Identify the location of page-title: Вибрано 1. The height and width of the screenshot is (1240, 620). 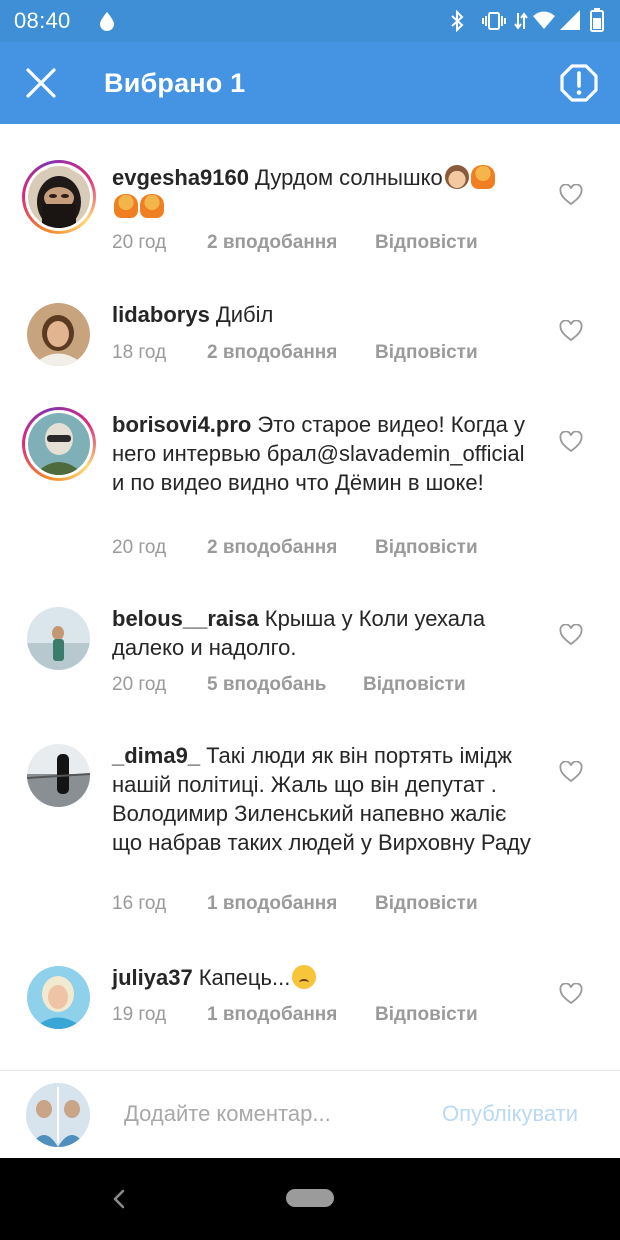
(175, 83).